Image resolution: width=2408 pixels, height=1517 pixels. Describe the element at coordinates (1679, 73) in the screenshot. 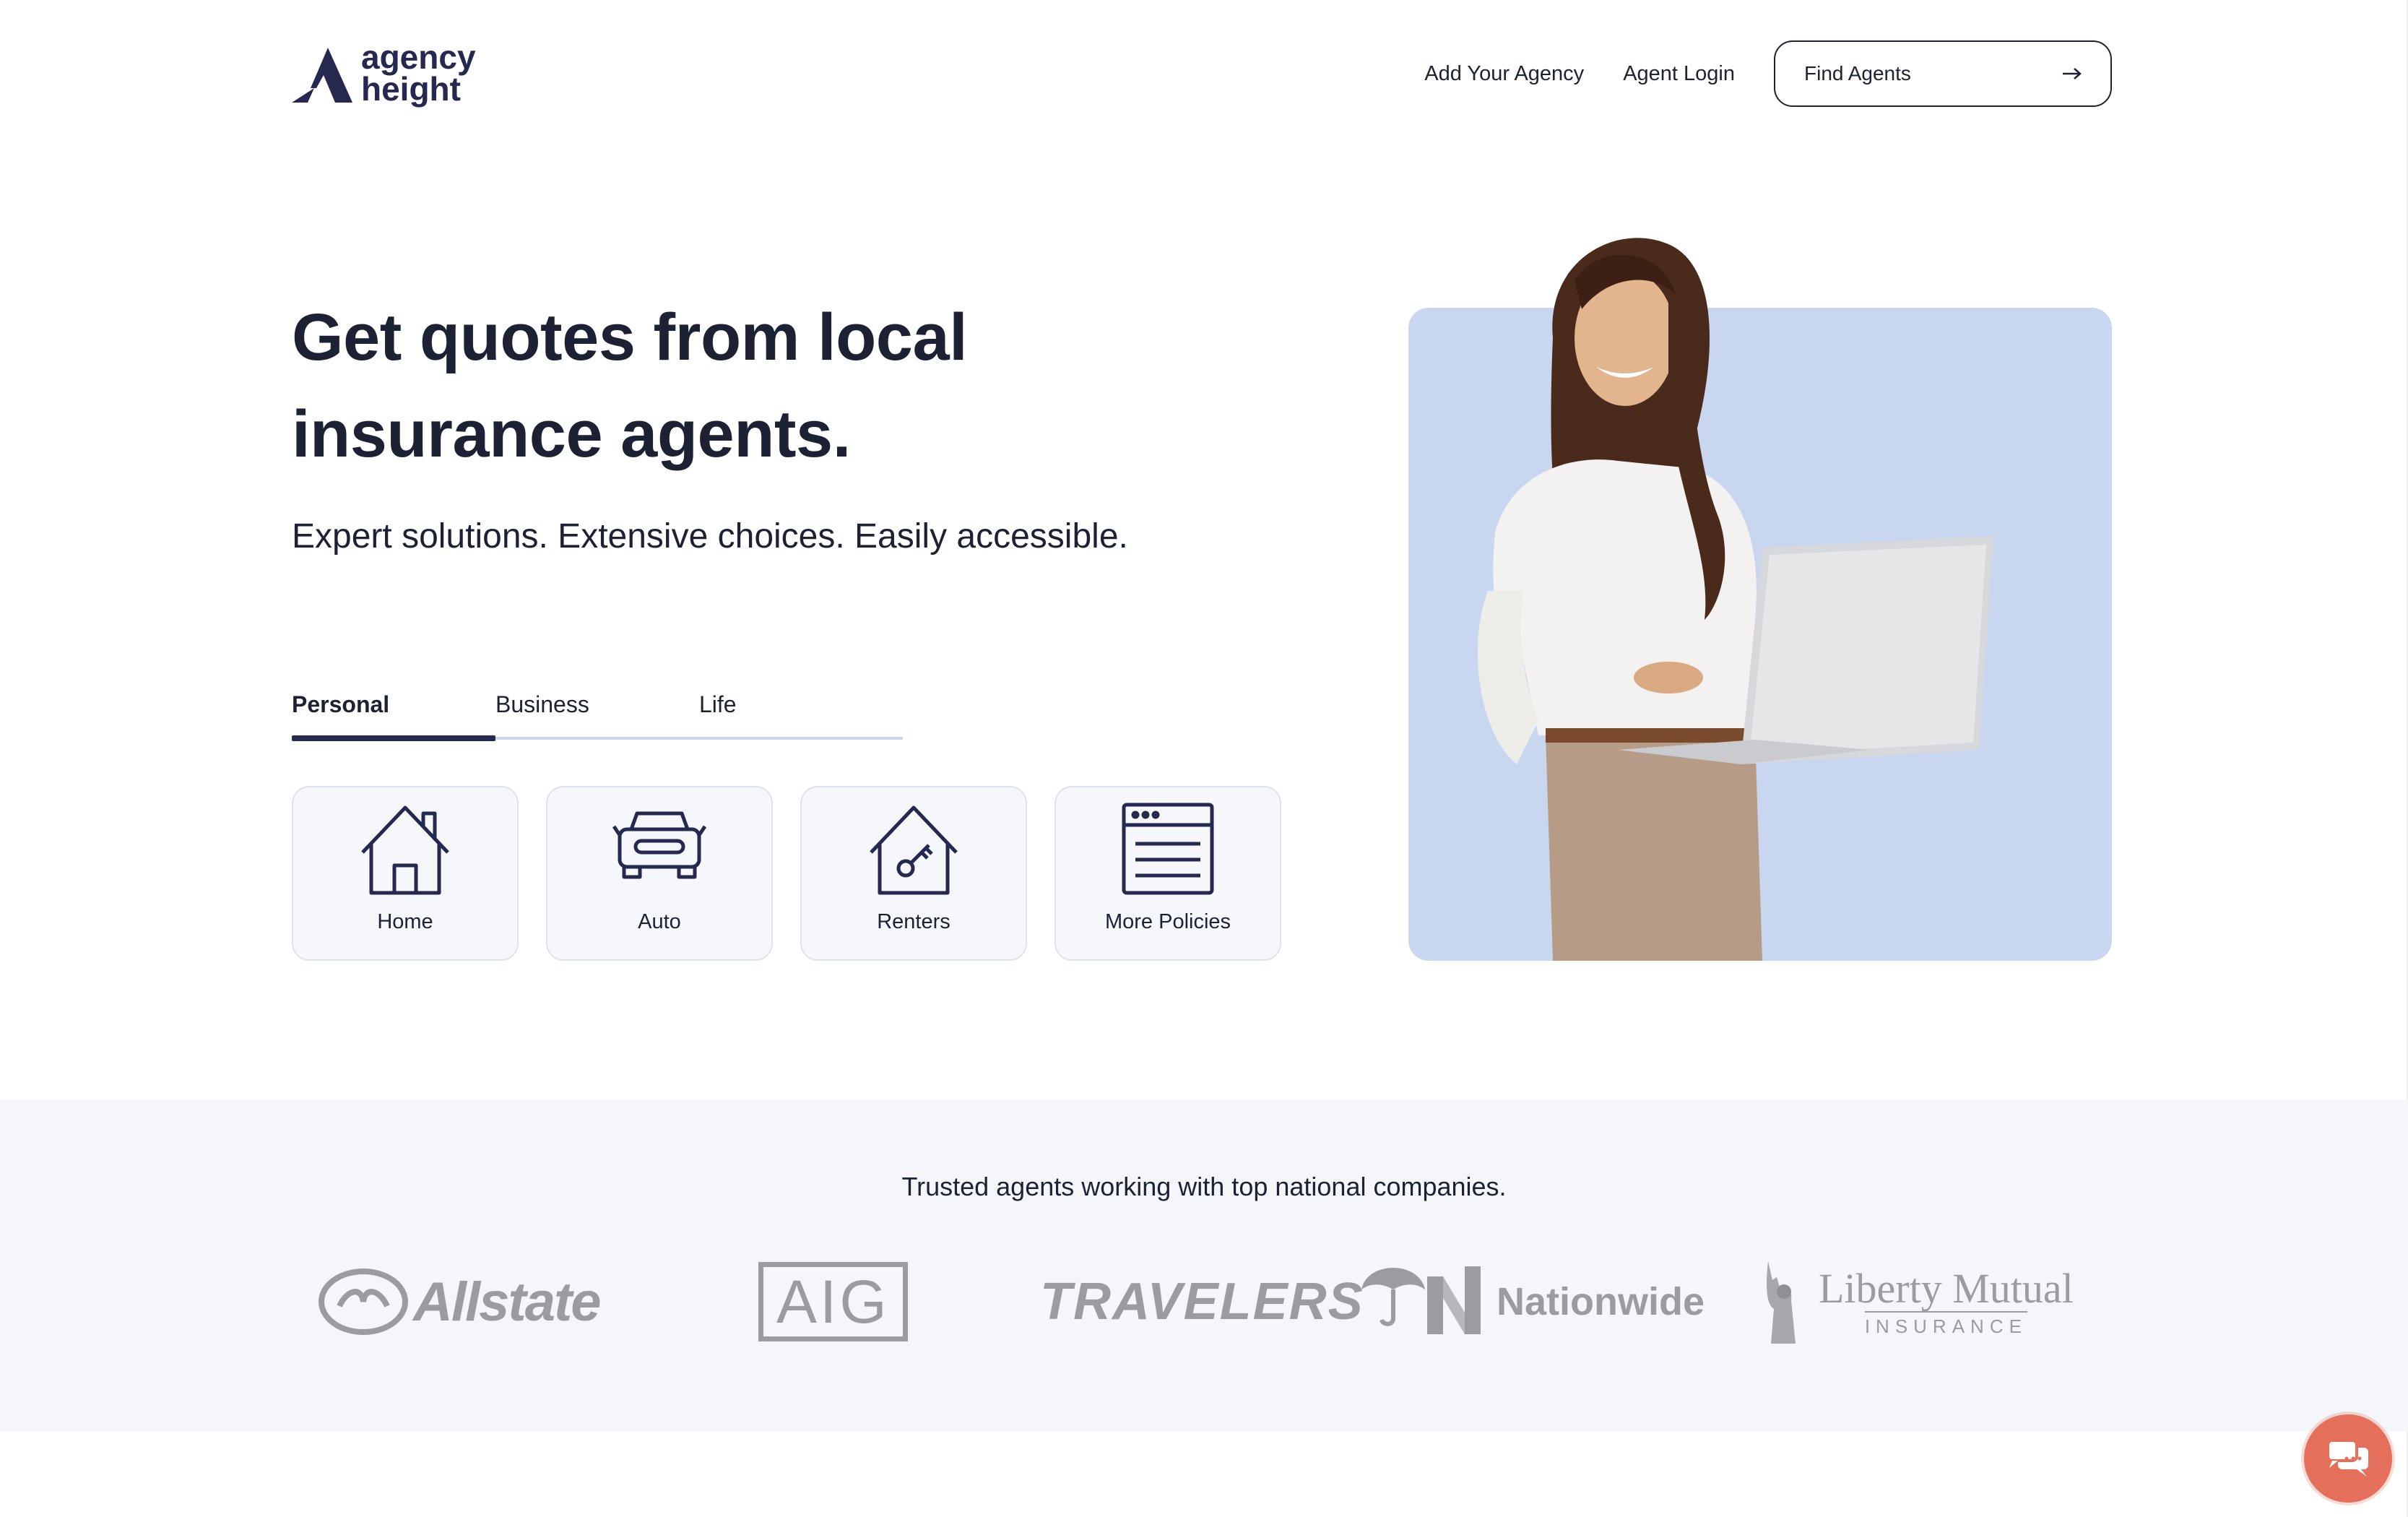

I see `nav-link-agent-login: Agent Login` at that location.